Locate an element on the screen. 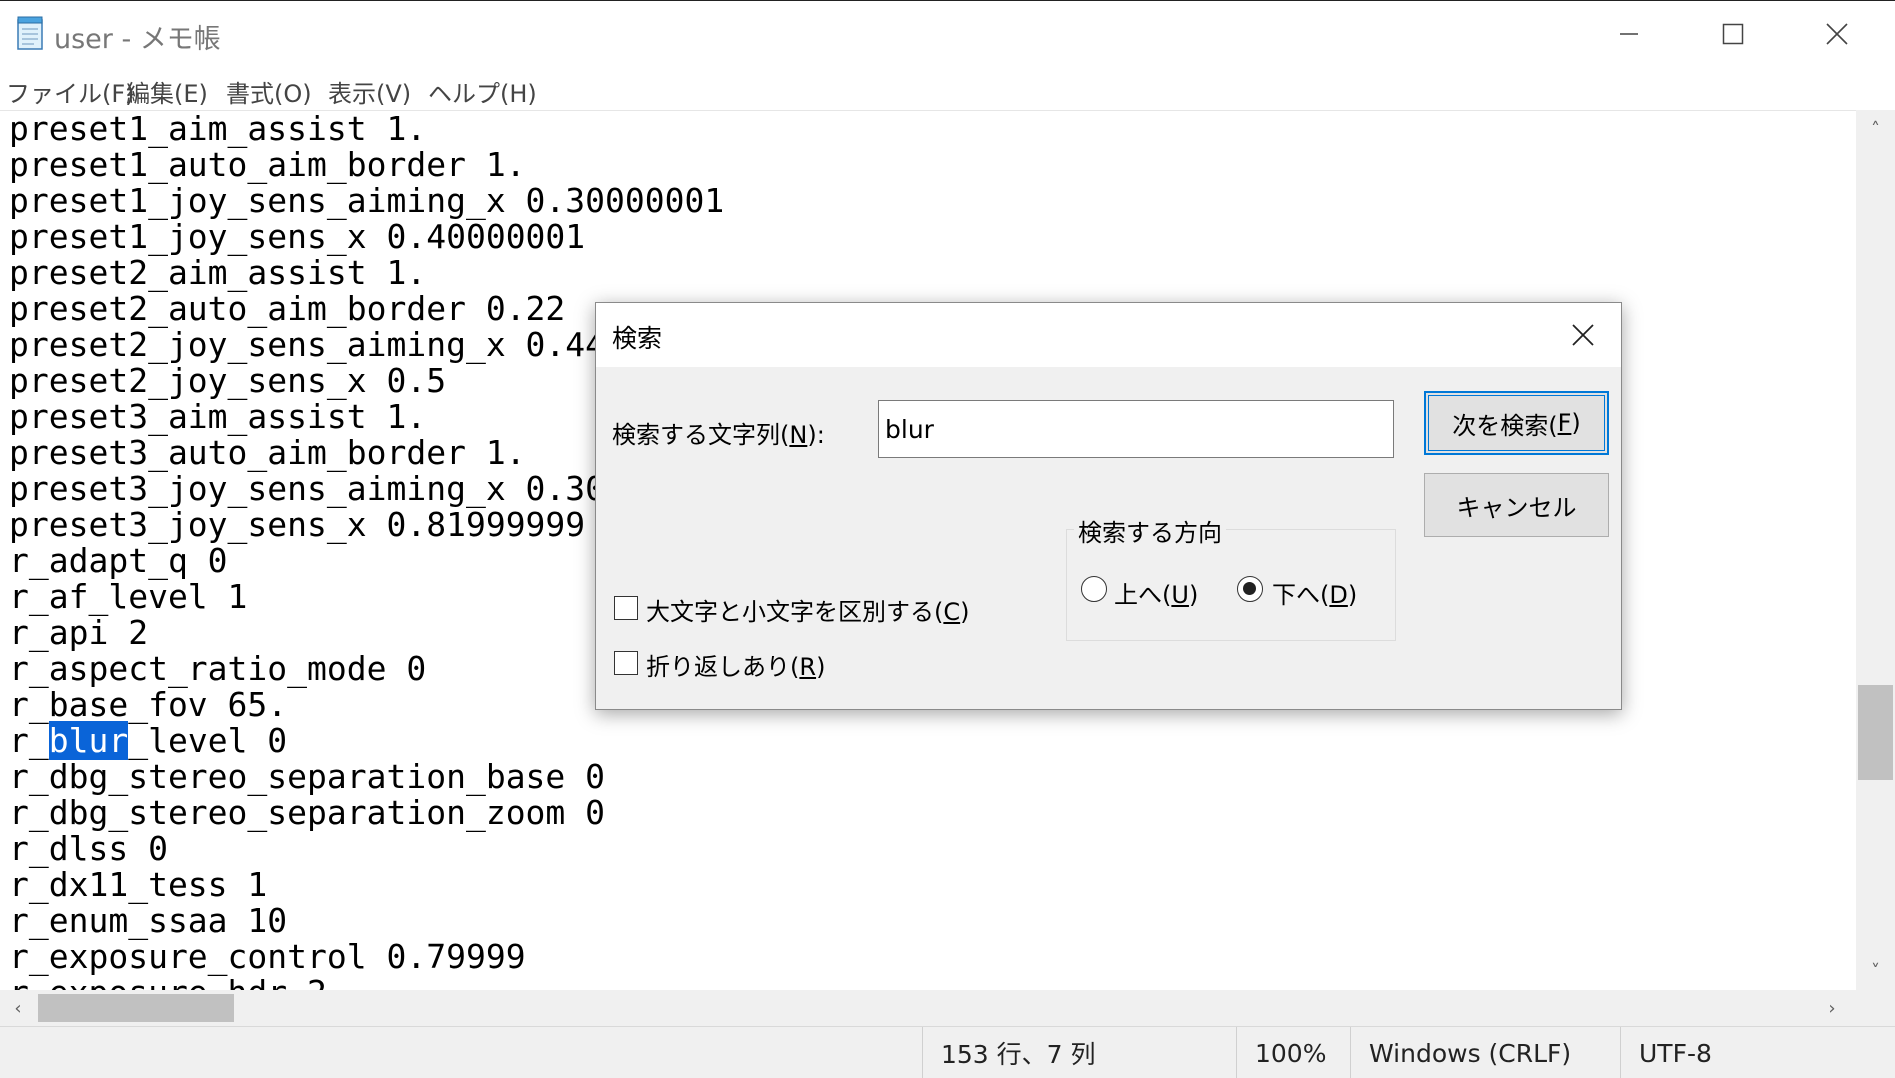  text-line: r_dlss 0 is located at coordinates (88, 848).